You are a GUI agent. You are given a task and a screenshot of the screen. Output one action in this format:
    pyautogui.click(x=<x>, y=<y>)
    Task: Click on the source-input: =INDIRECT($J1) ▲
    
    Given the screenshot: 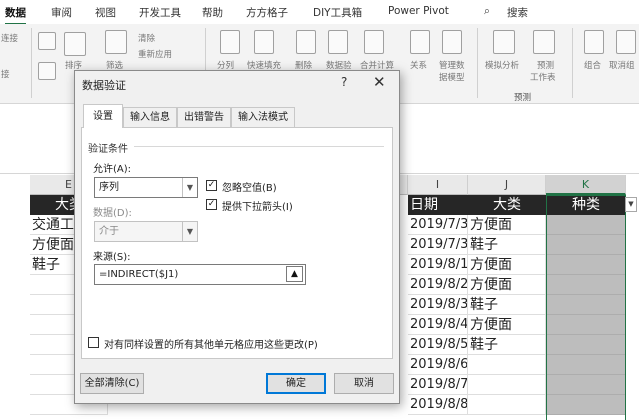 What is the action you would take?
    pyautogui.click(x=200, y=274)
    